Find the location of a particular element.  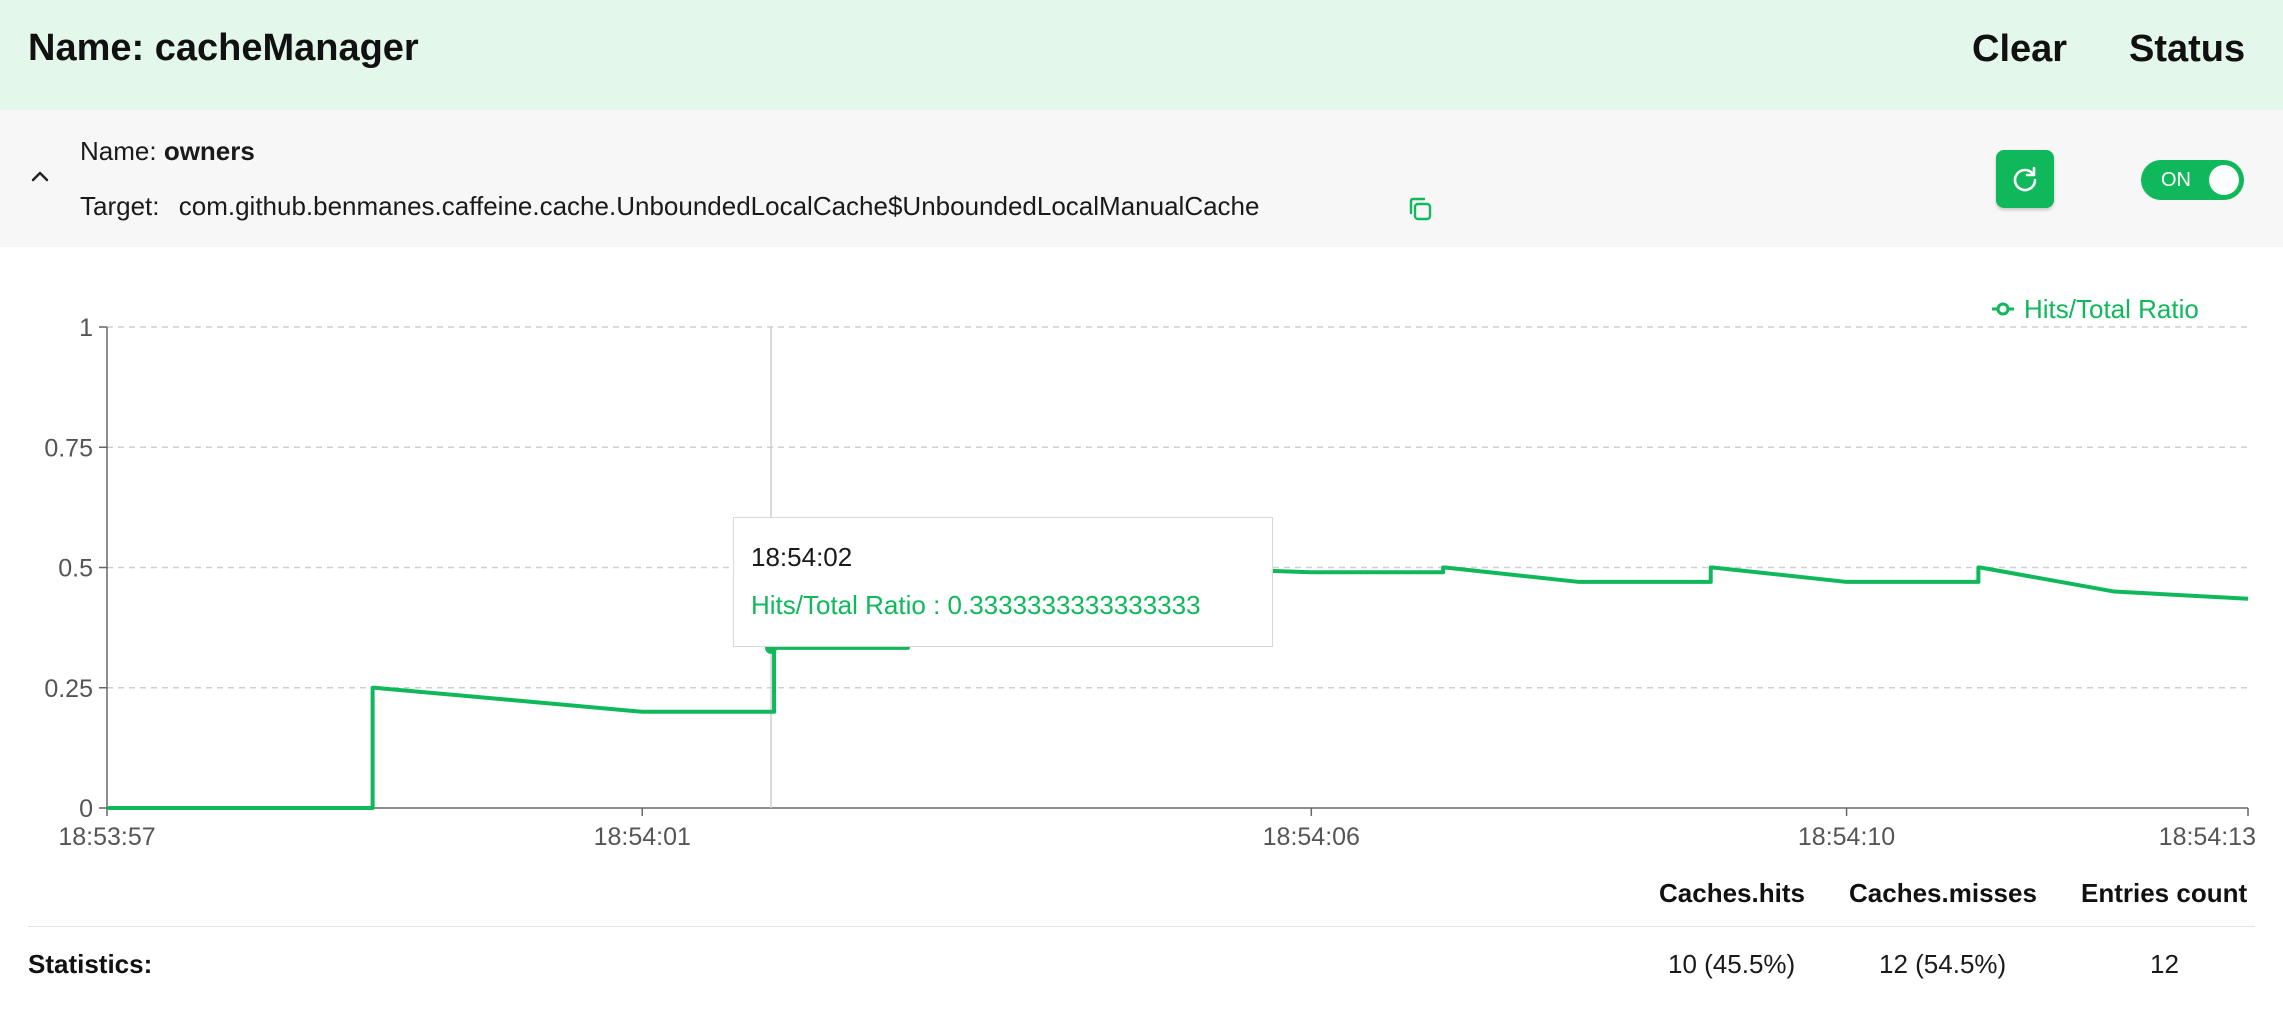

x-tick-label: 18:54:06 is located at coordinates (1311, 837).